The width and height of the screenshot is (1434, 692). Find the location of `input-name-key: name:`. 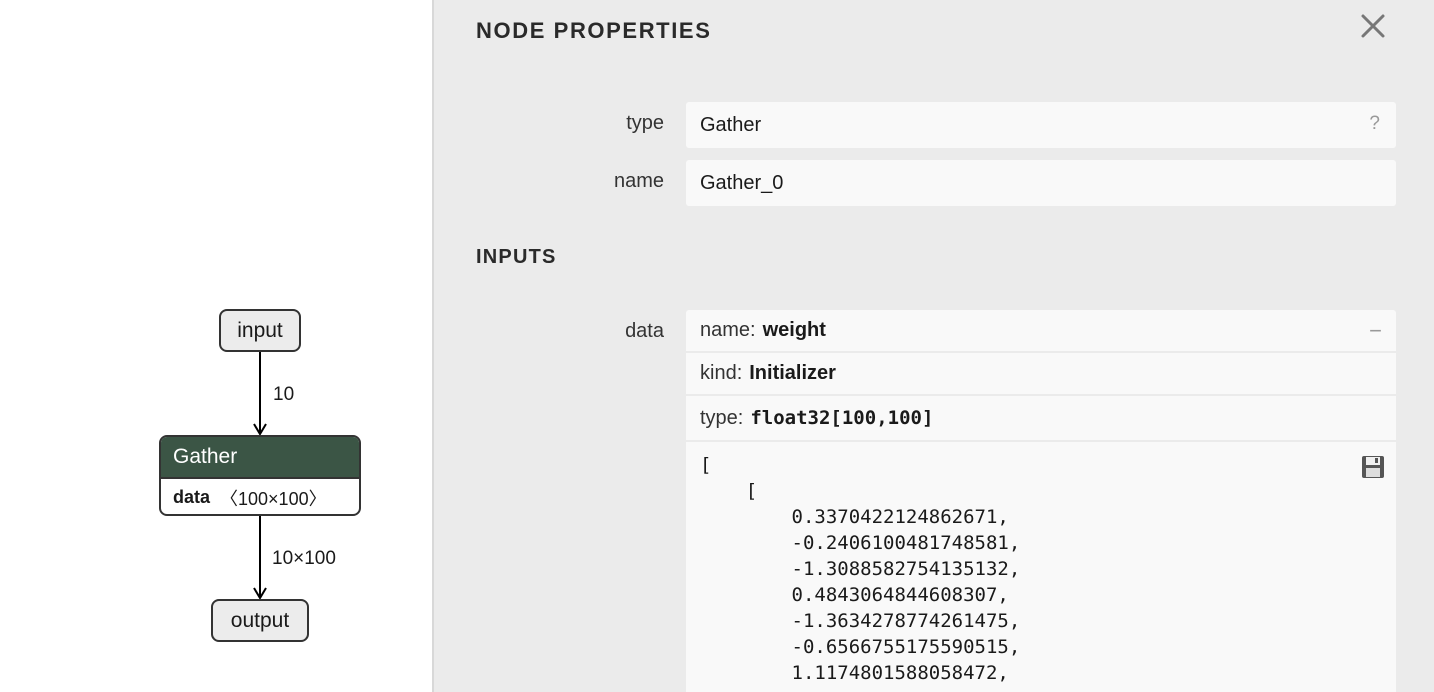

input-name-key: name: is located at coordinates (728, 330).